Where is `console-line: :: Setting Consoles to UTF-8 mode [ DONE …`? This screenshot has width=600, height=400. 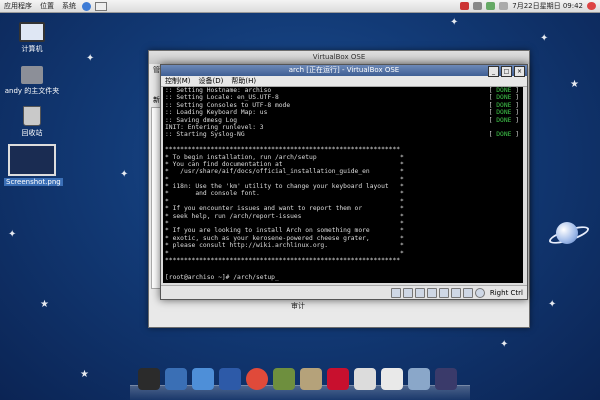 console-line: :: Setting Consoles to UTF-8 mode [ DONE … is located at coordinates (343, 105).